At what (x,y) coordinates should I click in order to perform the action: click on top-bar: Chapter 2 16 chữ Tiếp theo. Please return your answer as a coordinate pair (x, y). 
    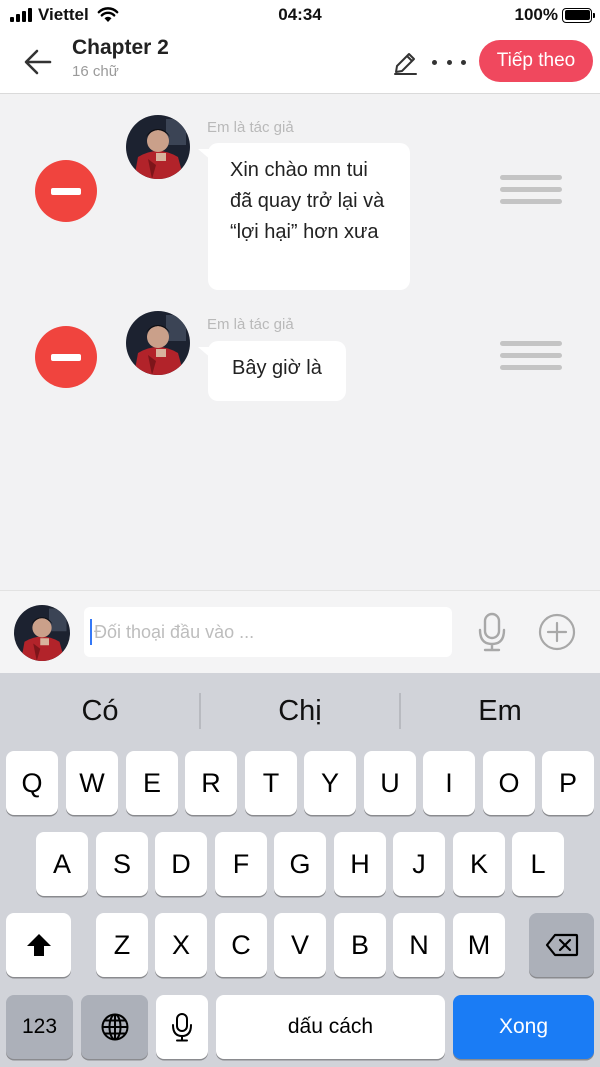
    Looking at the image, I should click on (300, 62).